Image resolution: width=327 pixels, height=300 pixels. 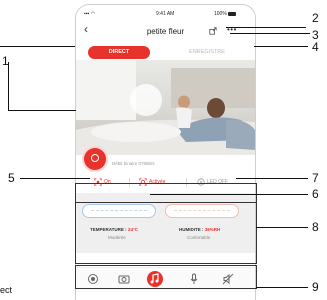 What do you see at coordinates (315, 194) in the screenshot?
I see `callout-6: 6` at bounding box center [315, 194].